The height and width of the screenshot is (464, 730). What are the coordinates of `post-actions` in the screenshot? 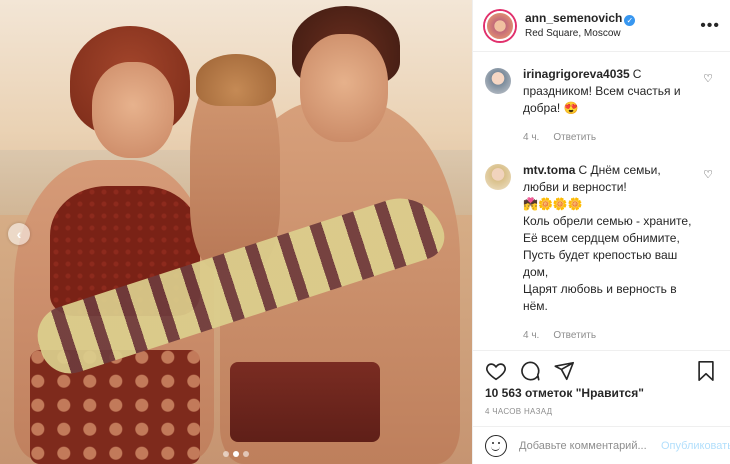 It's located at (601, 370).